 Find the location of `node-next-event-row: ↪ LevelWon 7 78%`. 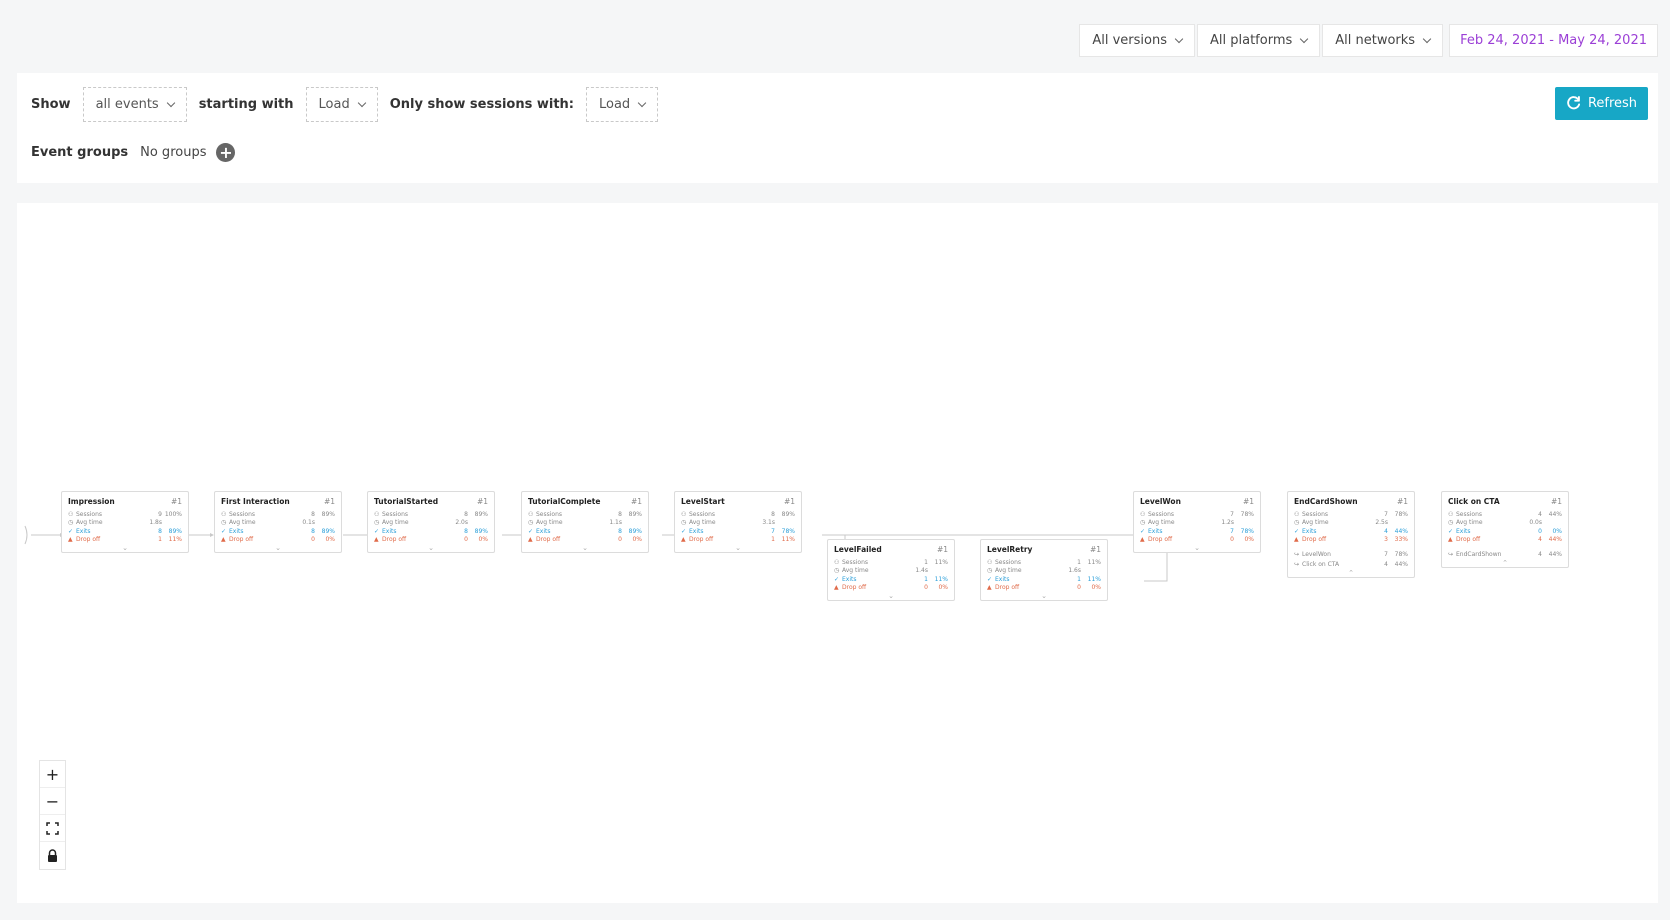

node-next-event-row: ↪ LevelWon 7 78% is located at coordinates (1351, 554).